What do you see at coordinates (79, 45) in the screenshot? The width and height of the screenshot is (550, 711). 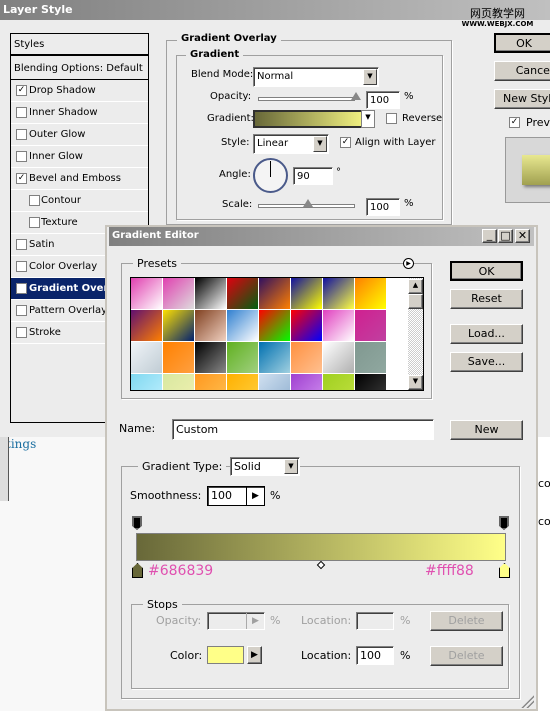 I see `styles-header: Styles` at bounding box center [79, 45].